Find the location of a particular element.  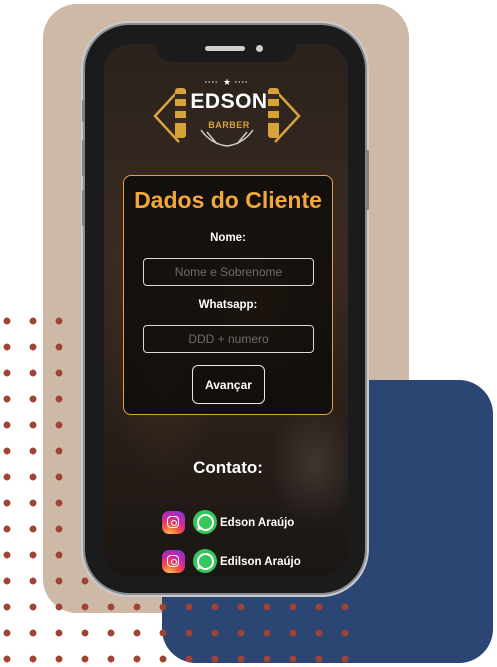

barber-logo: ★ is located at coordinates (227, 112).